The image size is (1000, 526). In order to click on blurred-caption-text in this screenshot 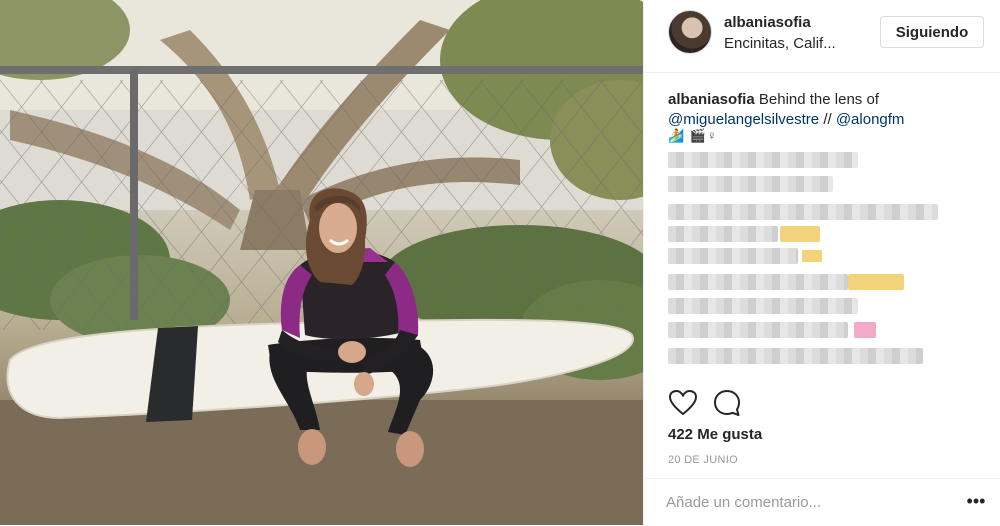, I will do `click(818, 264)`.